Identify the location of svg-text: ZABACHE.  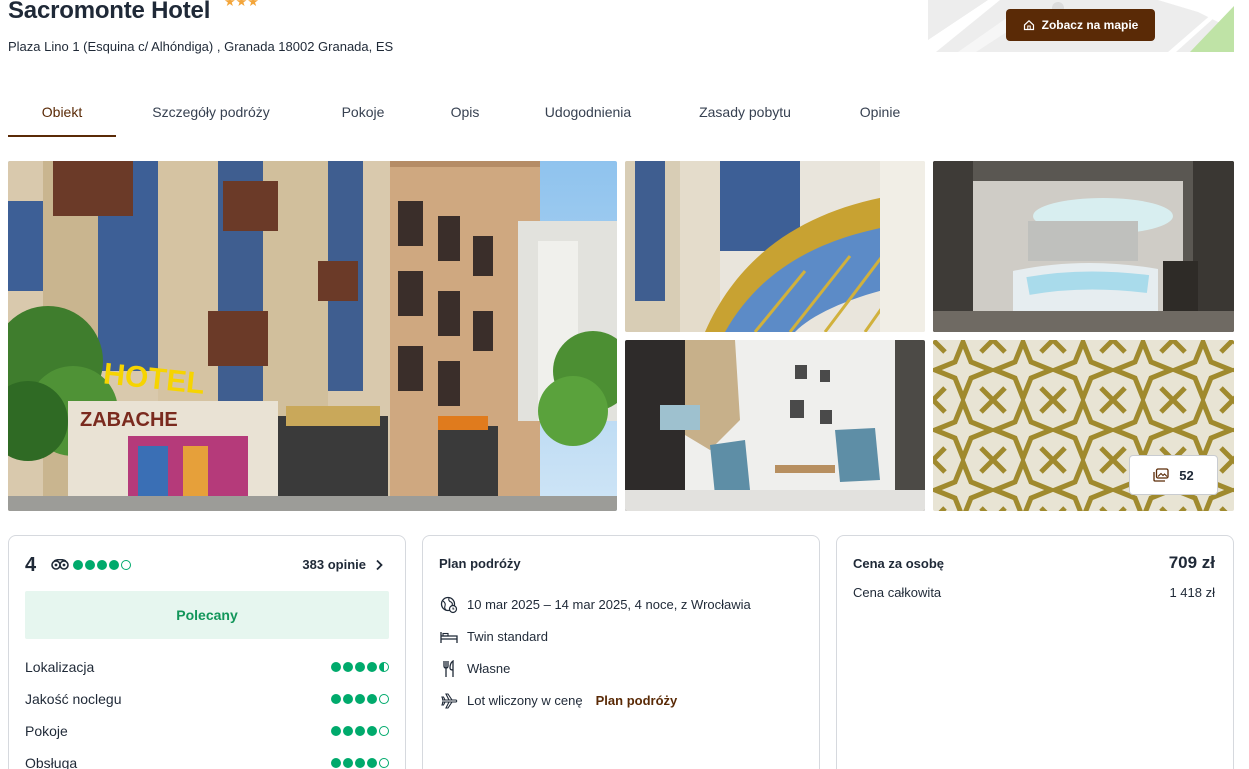
(129, 420).